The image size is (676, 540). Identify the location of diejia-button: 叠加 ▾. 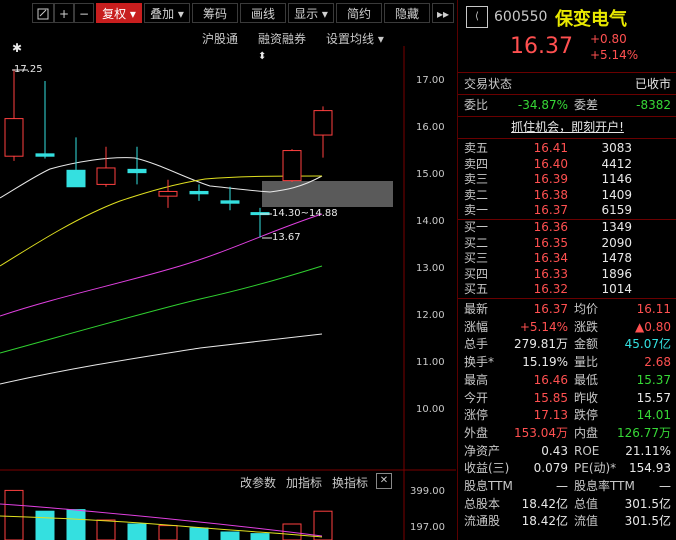
(167, 13).